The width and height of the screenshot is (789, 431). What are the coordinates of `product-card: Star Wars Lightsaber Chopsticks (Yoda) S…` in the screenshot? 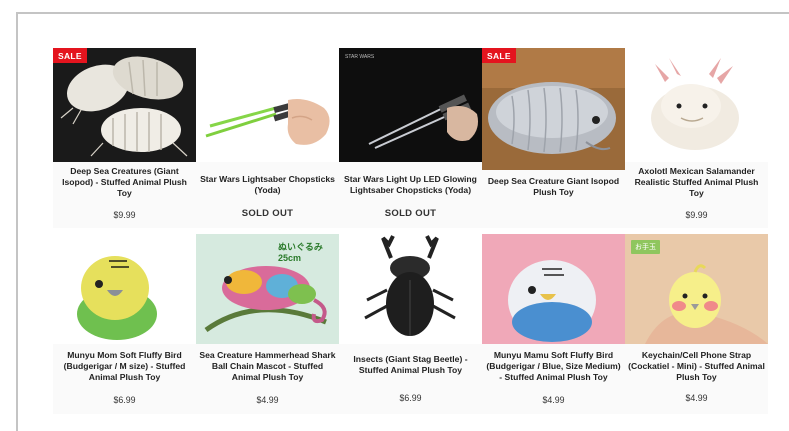 It's located at (267, 138).